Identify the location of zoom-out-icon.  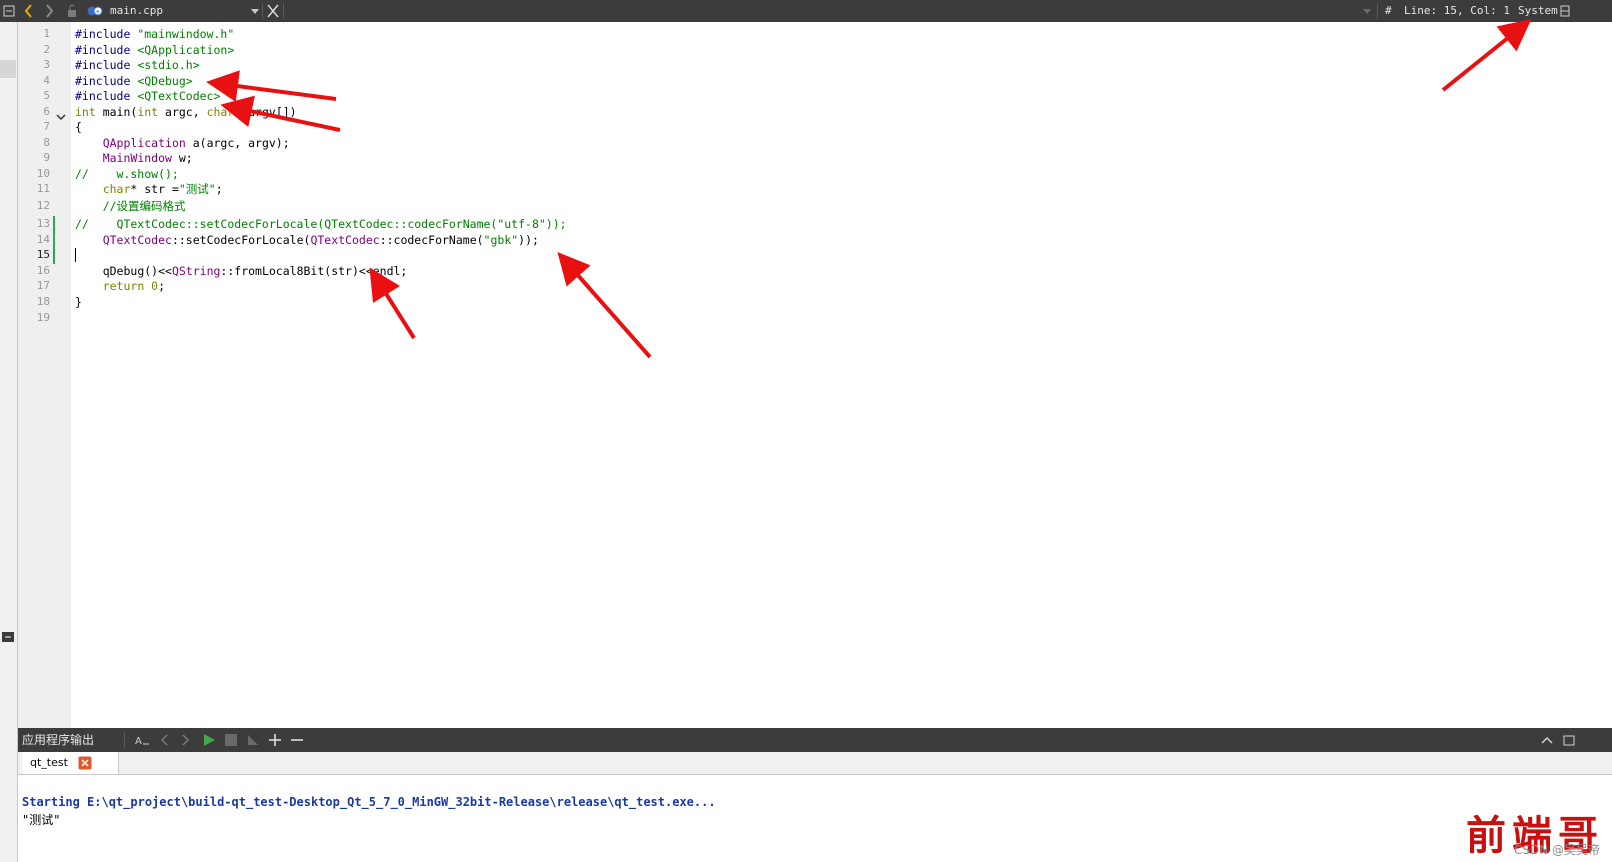
(297, 741).